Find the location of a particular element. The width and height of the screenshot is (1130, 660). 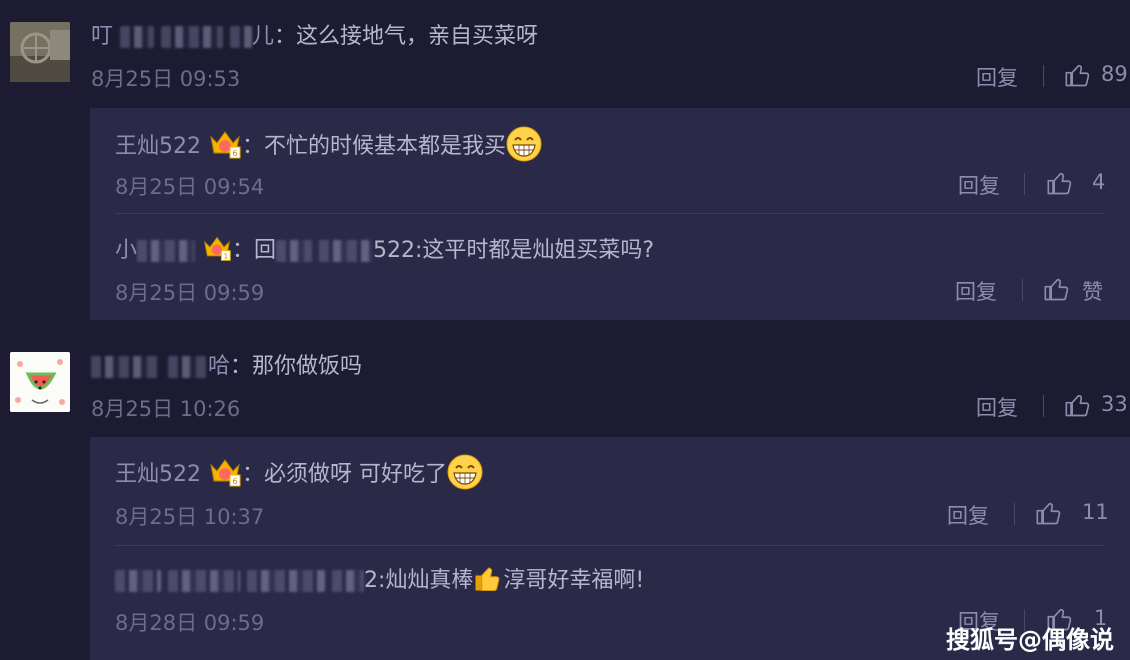

reply-line: 王灿522 6 ：必须做呀 可好吃了 is located at coordinates (299, 475).